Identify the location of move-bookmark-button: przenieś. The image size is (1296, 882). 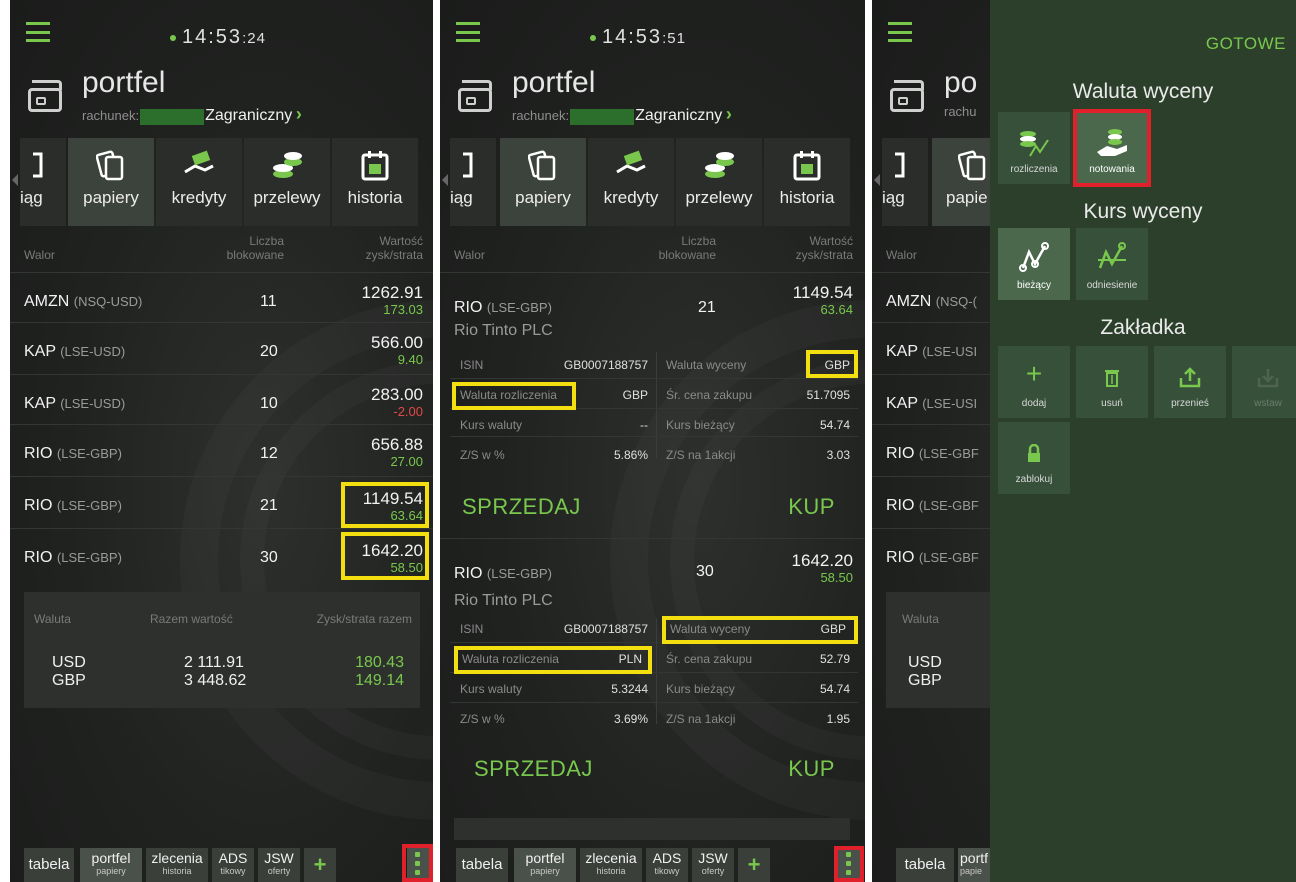
(1190, 382).